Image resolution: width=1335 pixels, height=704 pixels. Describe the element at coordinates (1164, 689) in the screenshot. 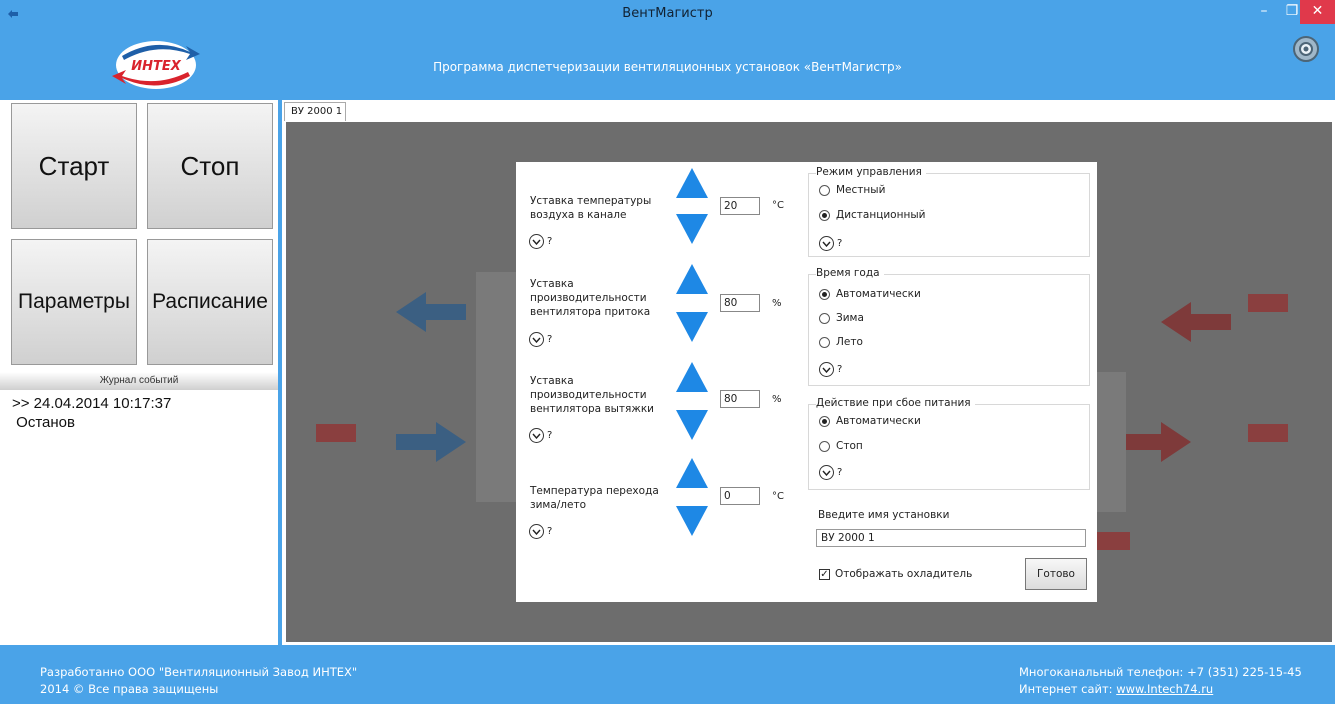

I see `website-link: www.Intech74.ru` at that location.